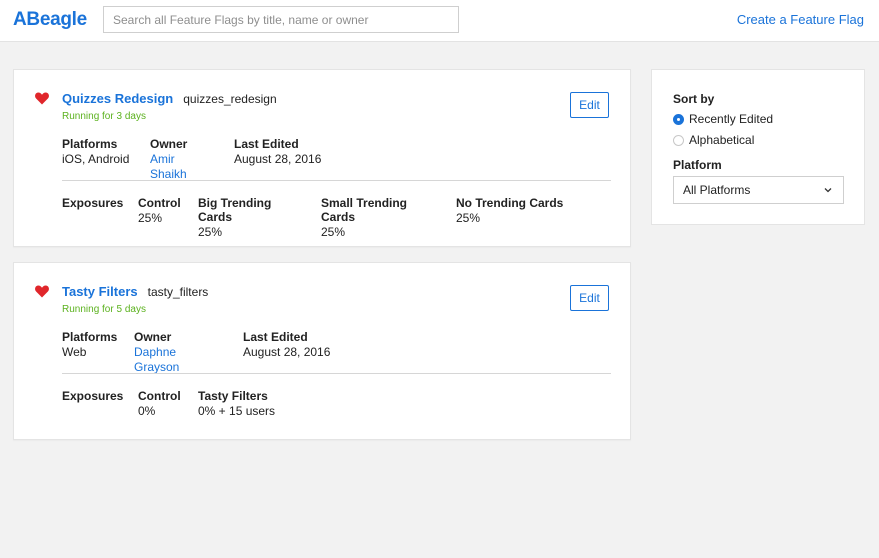 This screenshot has height=558, width=879. I want to click on flag-status: Running for 3 days, so click(104, 116).